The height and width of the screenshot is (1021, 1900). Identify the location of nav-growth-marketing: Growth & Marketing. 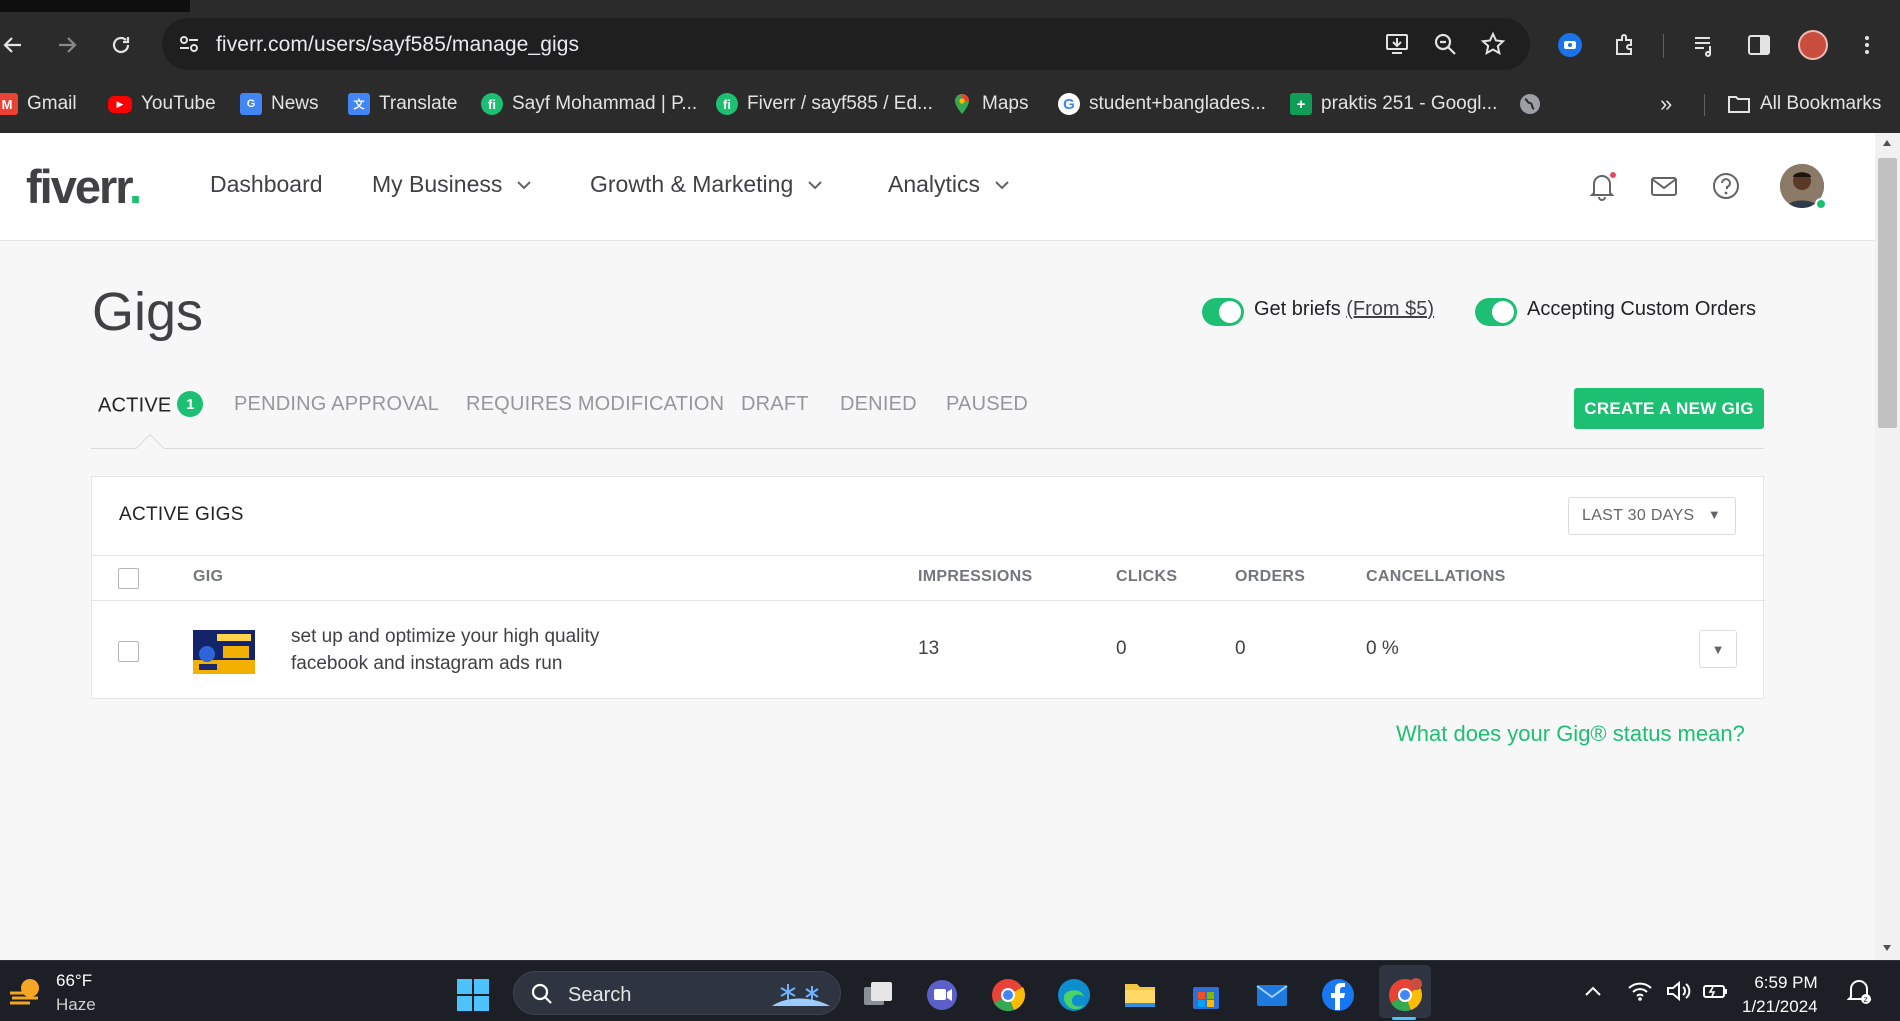
(706, 184).